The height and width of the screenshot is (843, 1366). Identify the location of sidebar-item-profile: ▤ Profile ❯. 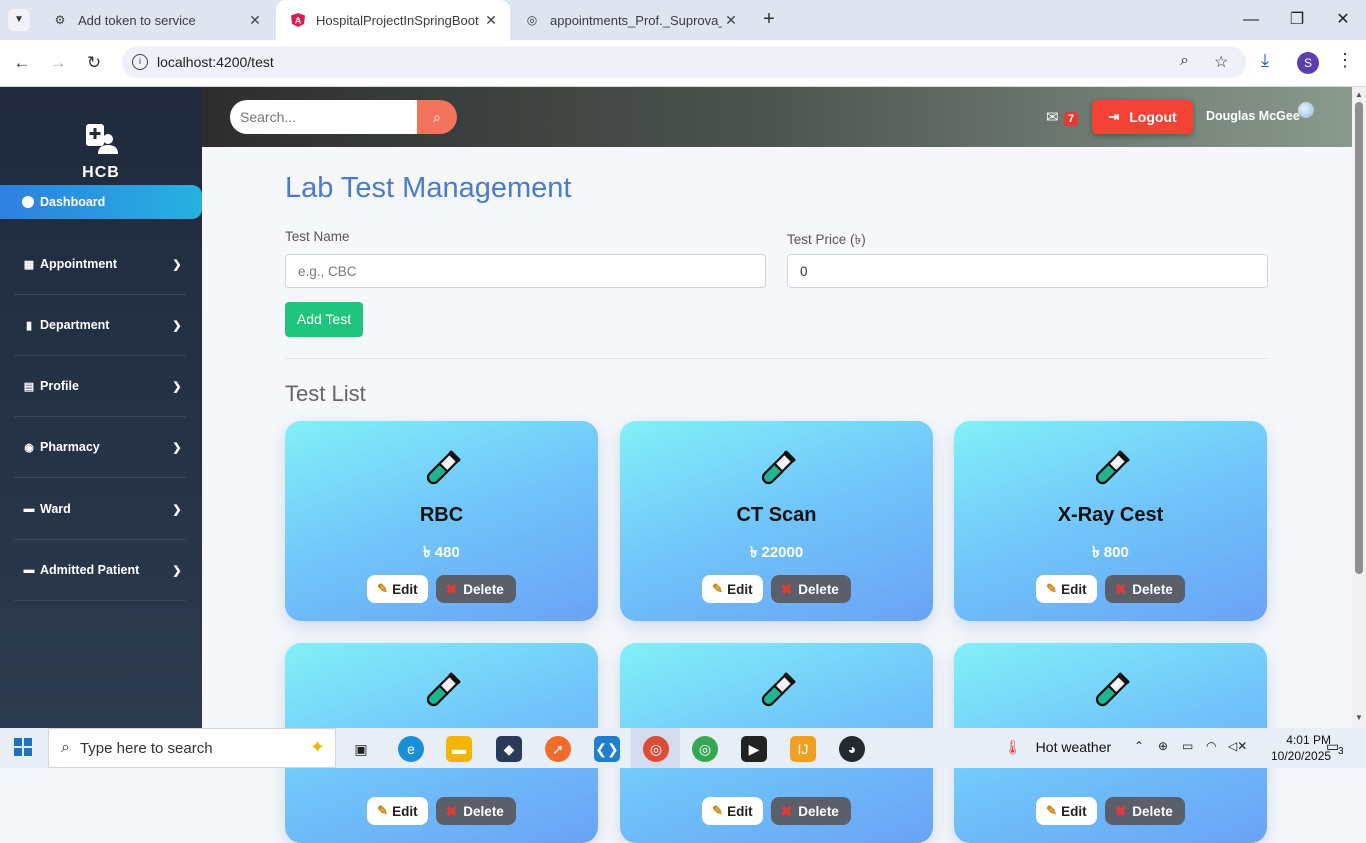
(100, 386).